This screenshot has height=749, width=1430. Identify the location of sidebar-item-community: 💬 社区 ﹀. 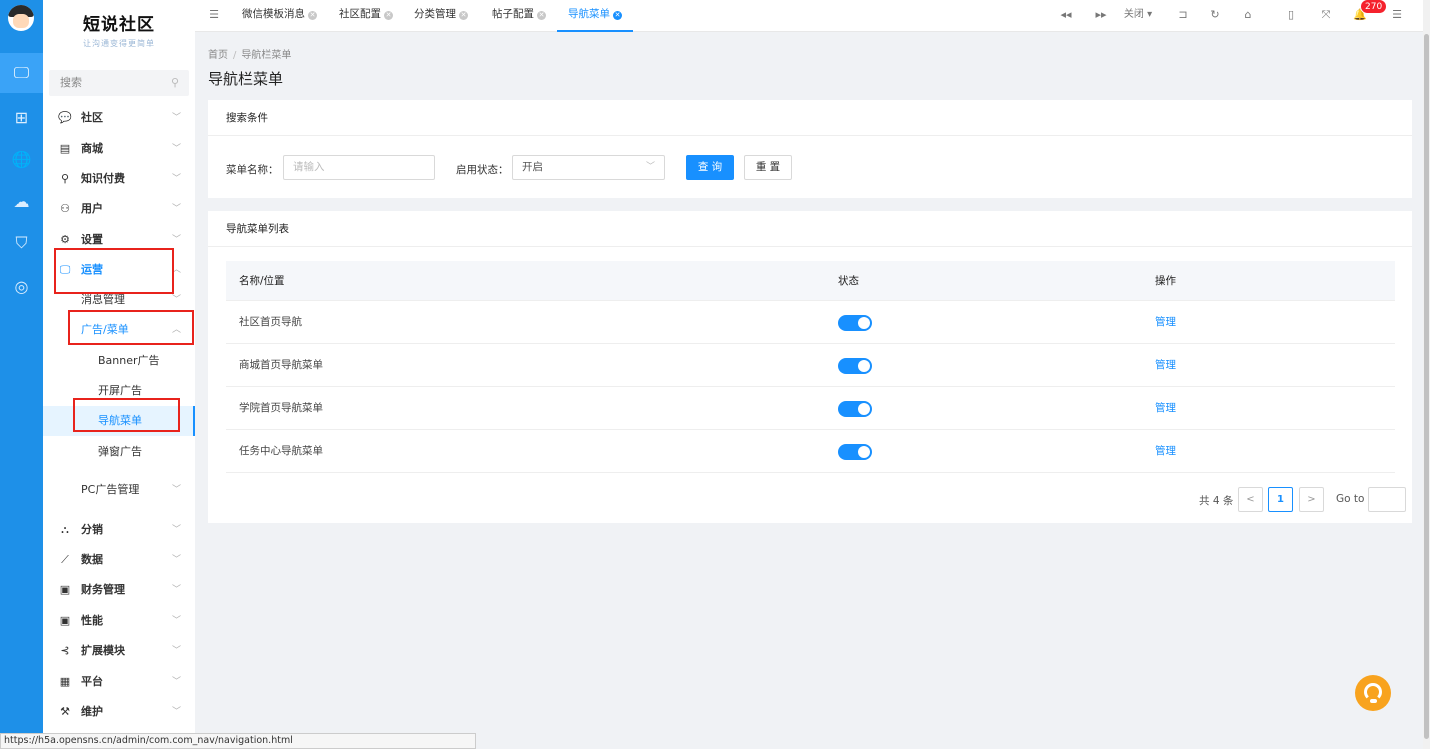
(119, 118).